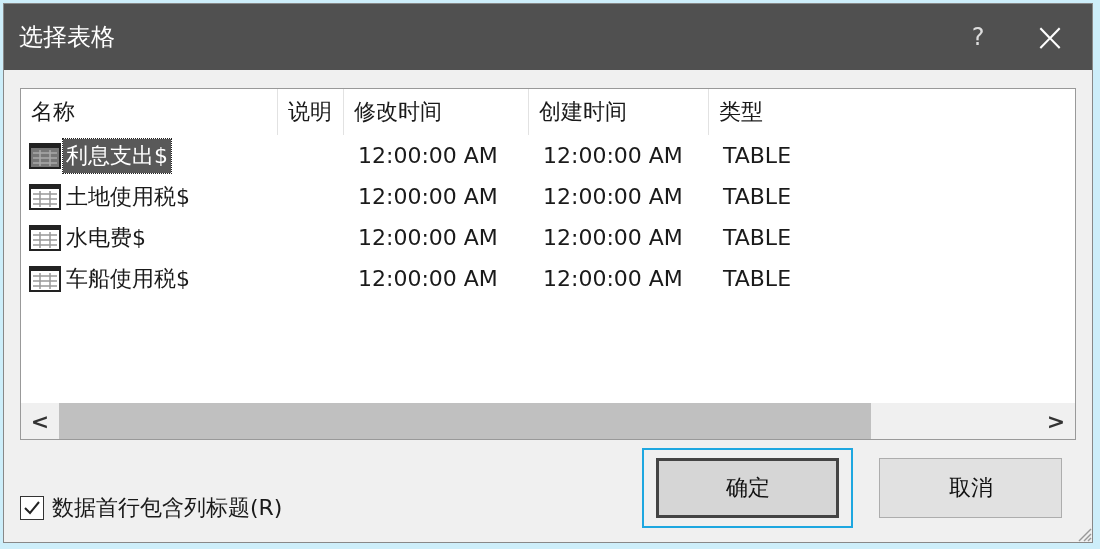 This screenshot has width=1100, height=549. Describe the element at coordinates (1050, 37) in the screenshot. I see `close-button: ×` at that location.